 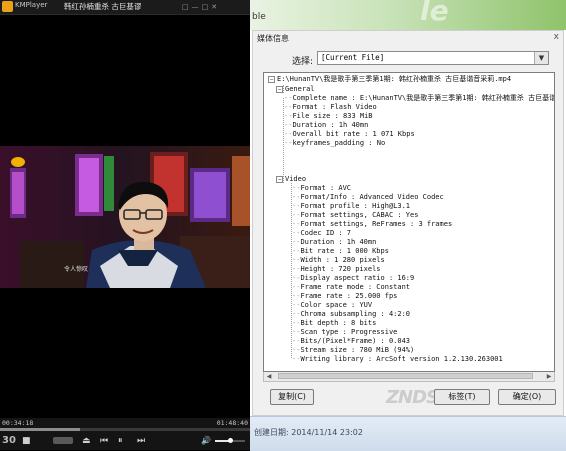 What do you see at coordinates (332, 116) in the screenshot?
I see `tree-item-text: File size : 833 MiB` at bounding box center [332, 116].